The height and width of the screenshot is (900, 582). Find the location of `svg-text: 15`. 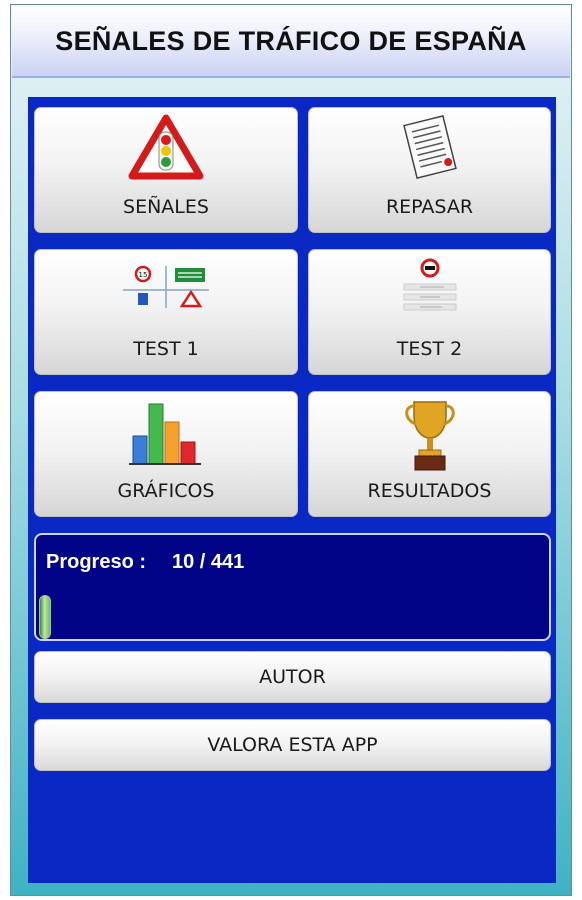

svg-text: 15 is located at coordinates (143, 275).